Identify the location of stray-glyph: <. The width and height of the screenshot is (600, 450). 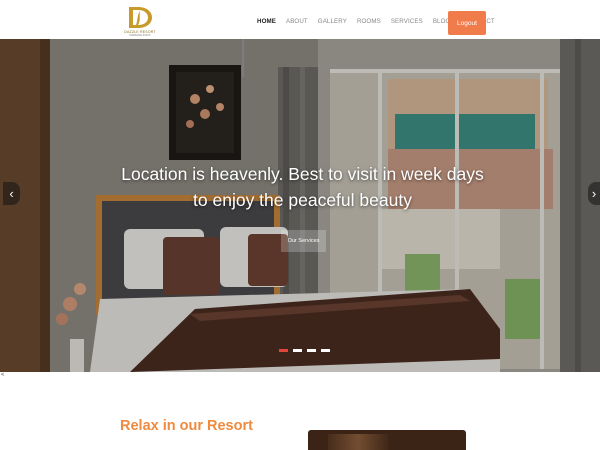
(3, 375).